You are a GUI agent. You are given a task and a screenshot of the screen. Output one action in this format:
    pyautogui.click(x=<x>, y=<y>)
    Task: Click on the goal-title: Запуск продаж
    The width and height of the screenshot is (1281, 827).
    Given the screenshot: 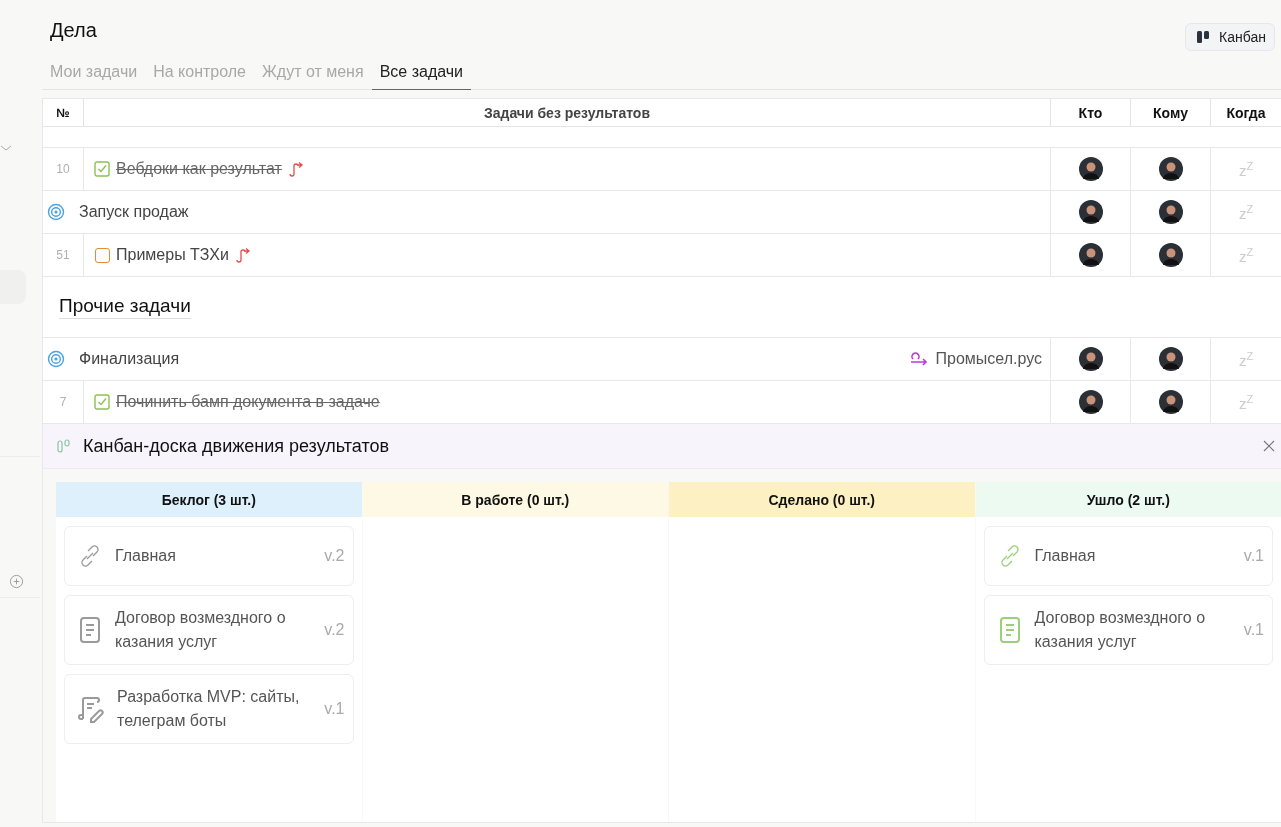 What is the action you would take?
    pyautogui.click(x=134, y=212)
    